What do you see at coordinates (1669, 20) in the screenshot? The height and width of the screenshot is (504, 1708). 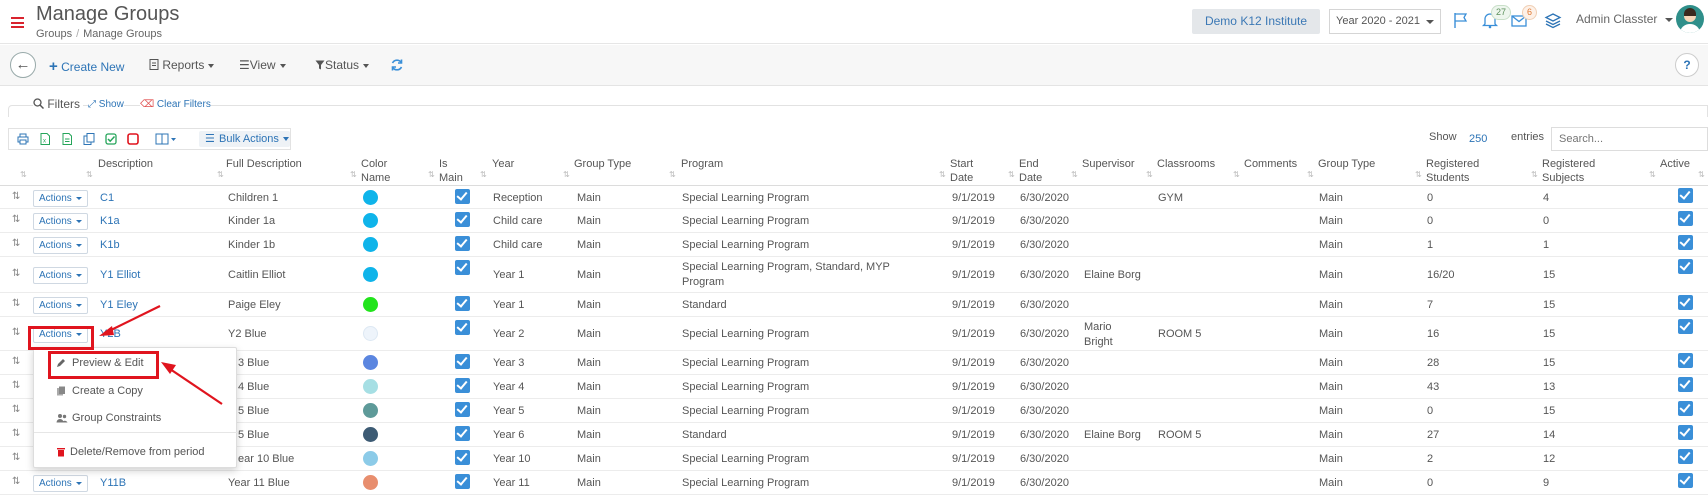 I see `user-menu-caret-icon` at bounding box center [1669, 20].